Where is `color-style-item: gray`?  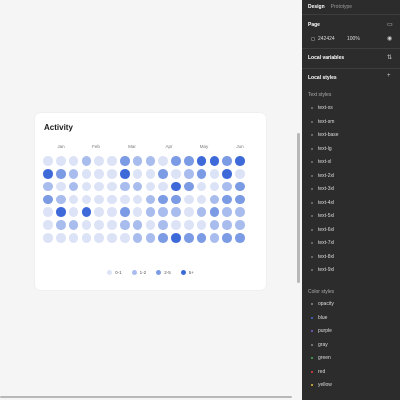
color-style-item: gray is located at coordinates (318, 345).